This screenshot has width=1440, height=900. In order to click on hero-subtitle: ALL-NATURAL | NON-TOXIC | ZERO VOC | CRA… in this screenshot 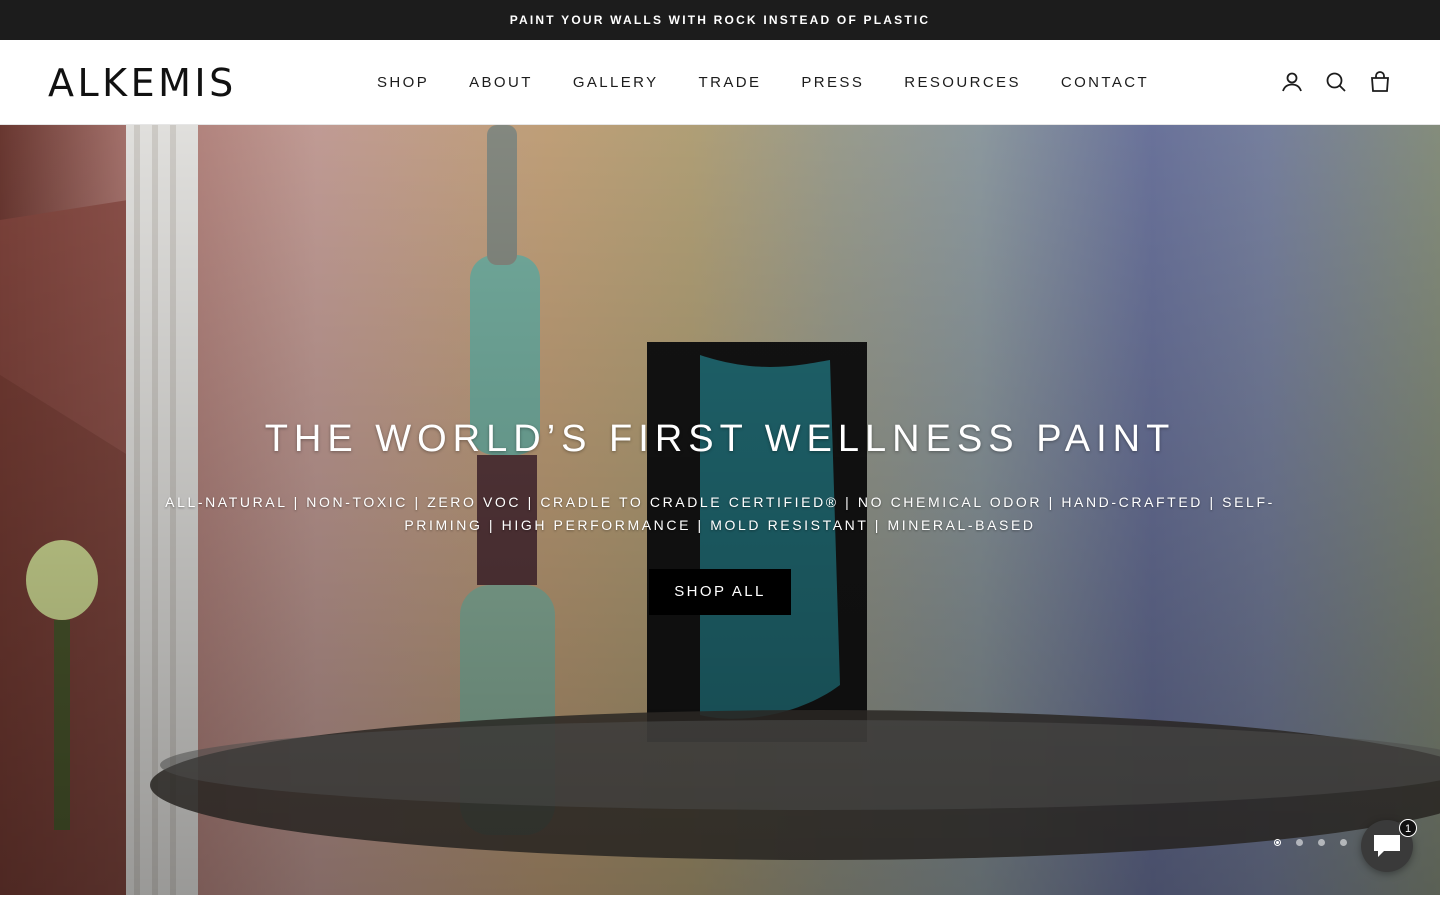, I will do `click(720, 513)`.